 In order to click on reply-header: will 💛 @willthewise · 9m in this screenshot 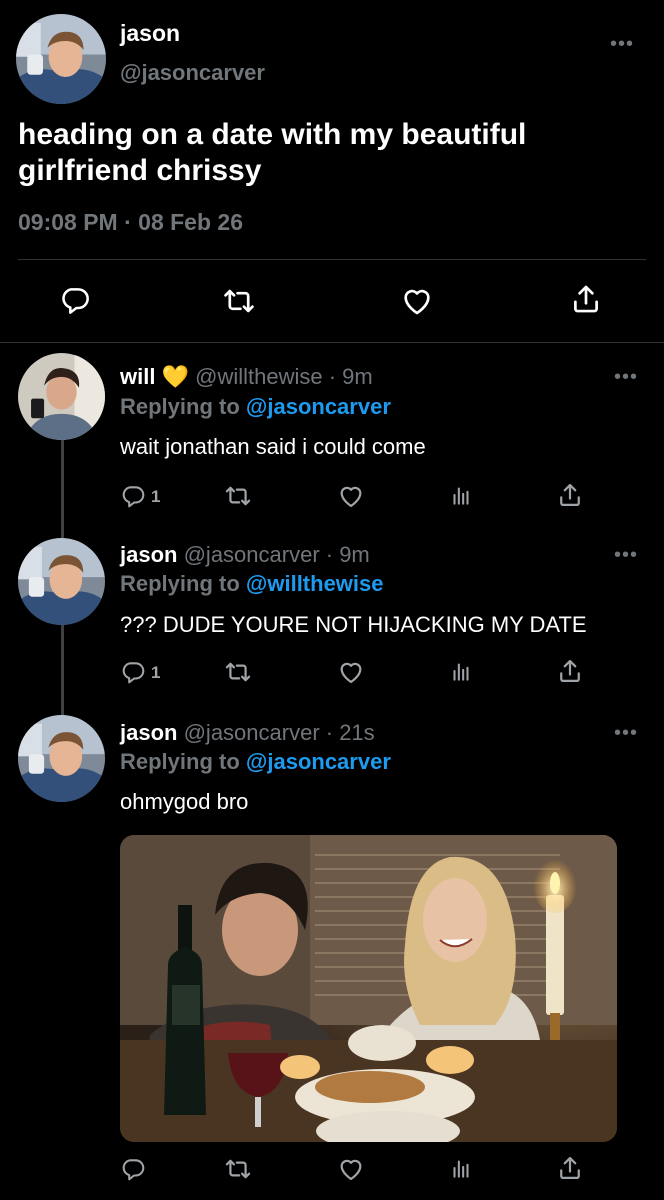, I will do `click(246, 377)`.